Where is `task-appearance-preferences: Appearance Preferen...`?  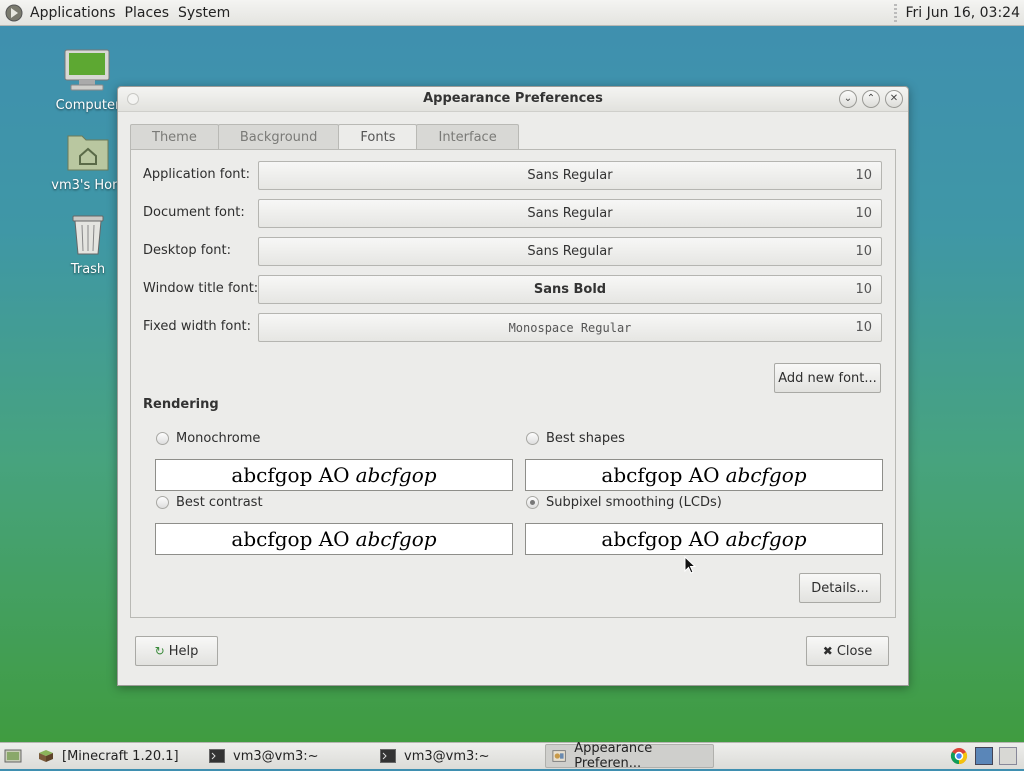
task-appearance-preferences: Appearance Preferen... is located at coordinates (629, 756).